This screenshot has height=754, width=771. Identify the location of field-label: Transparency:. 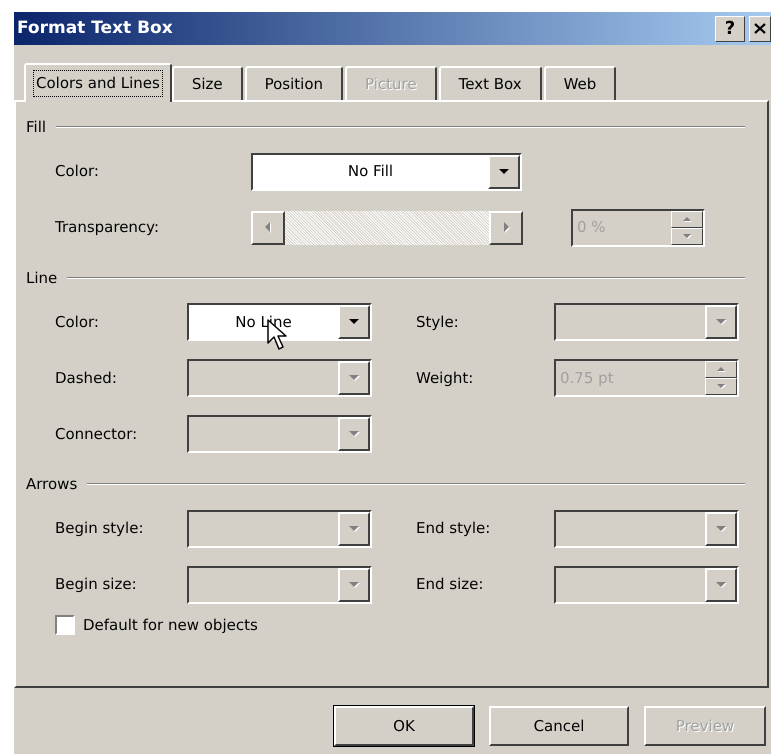
(107, 227).